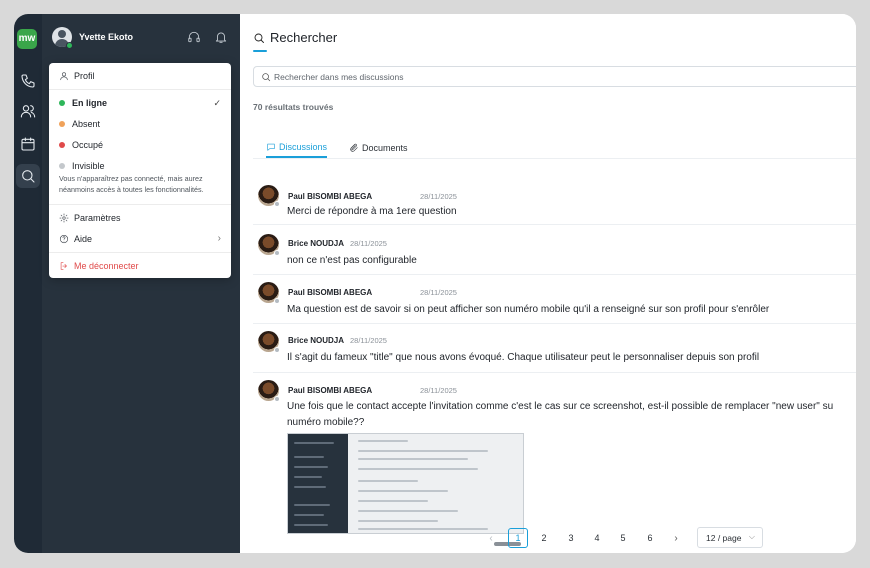 The image size is (870, 568). Describe the element at coordinates (724, 537) in the screenshot. I see `page-size-value: 12 / page` at that location.